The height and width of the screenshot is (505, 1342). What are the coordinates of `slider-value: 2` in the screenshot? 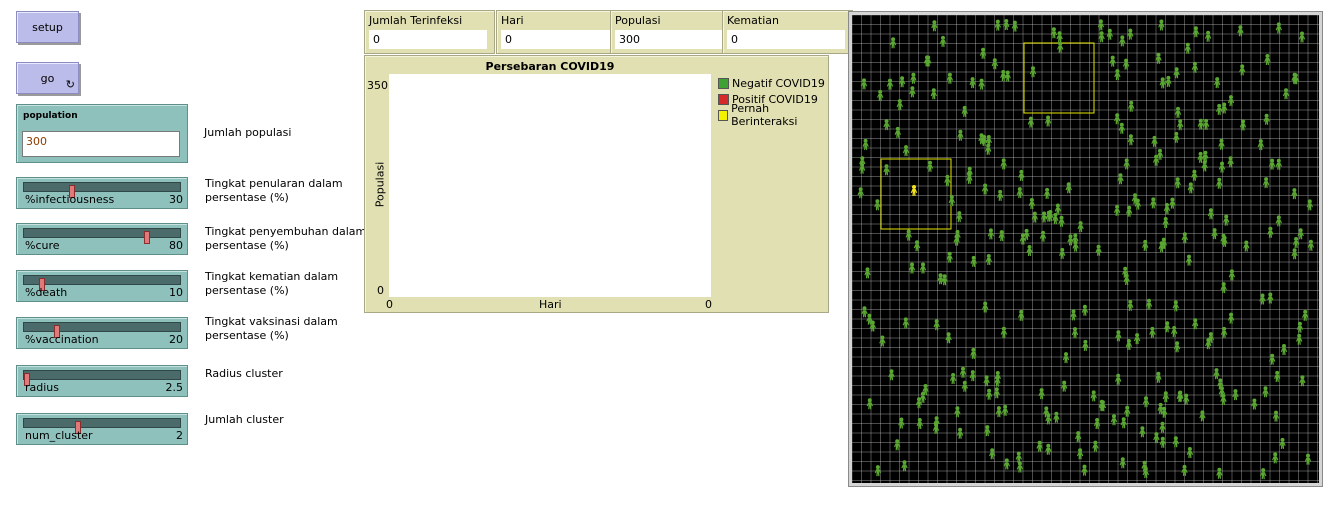 It's located at (179, 435).